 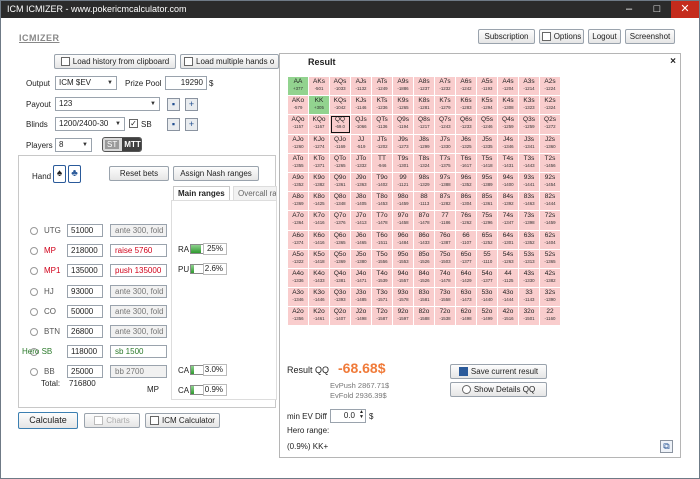 I want to click on hand-cell-76o: 76o -1387, so click(x=445, y=239).